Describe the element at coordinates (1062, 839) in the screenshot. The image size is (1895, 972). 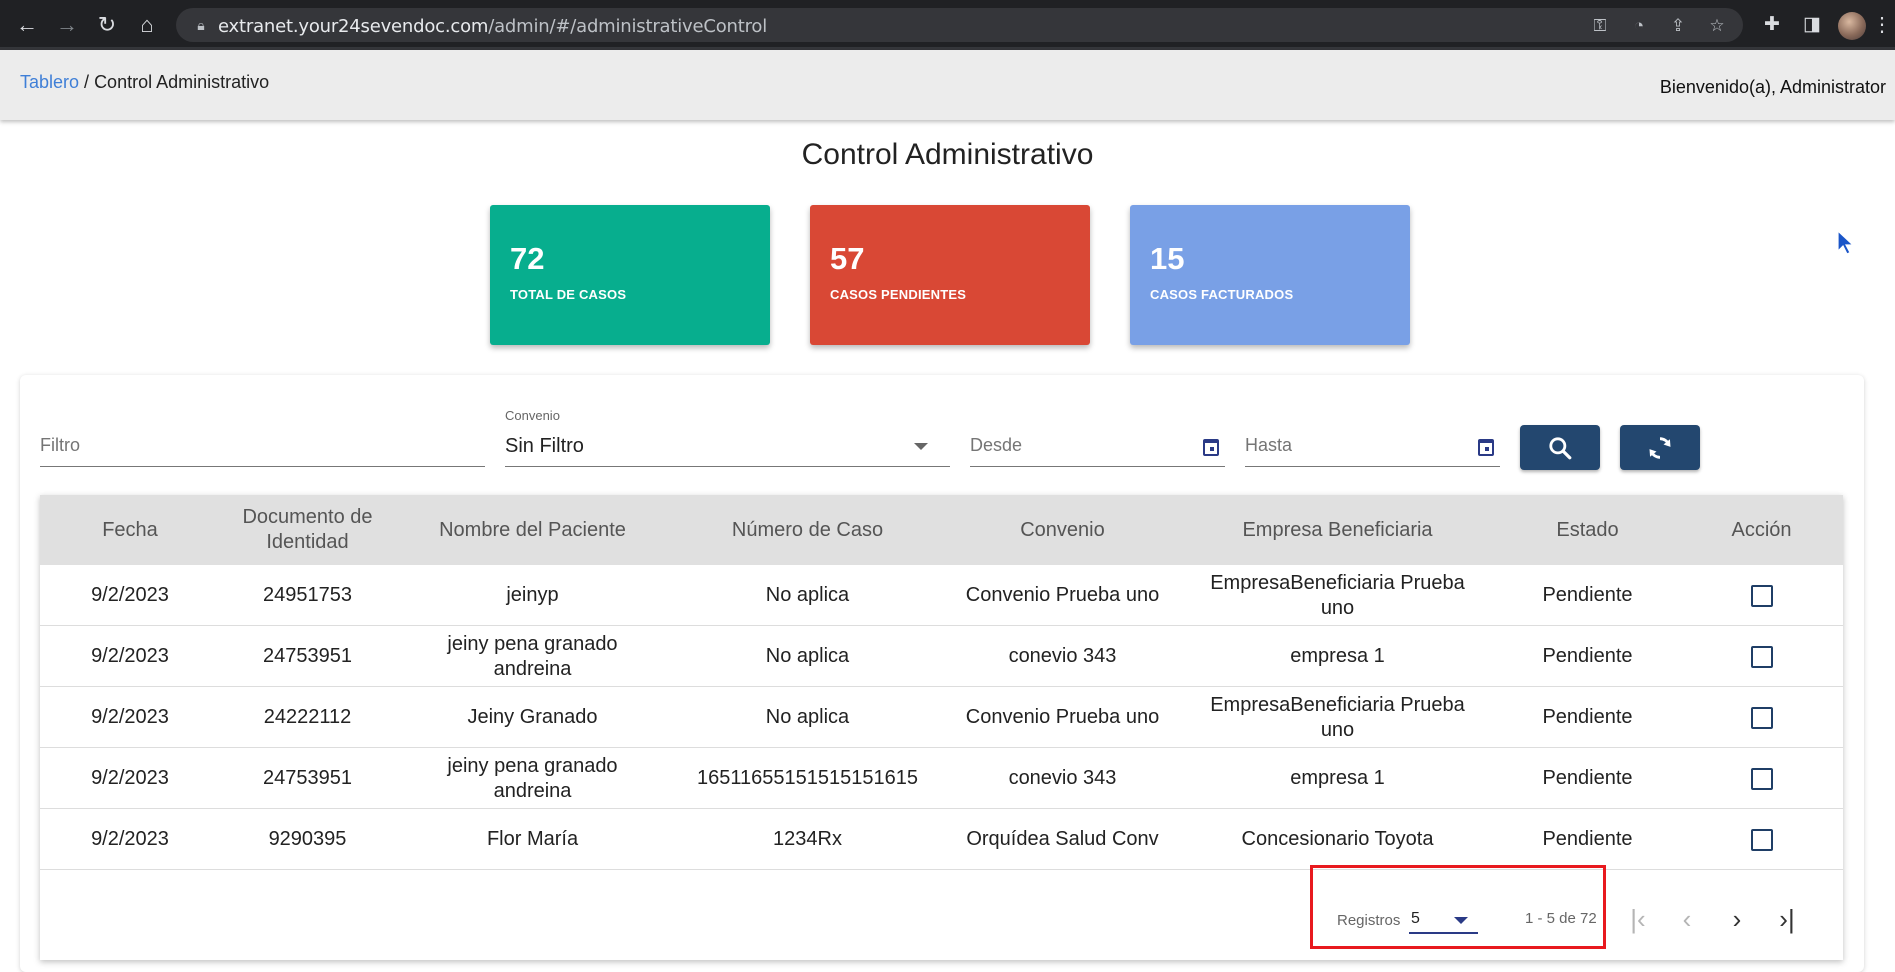
I see `table-cell: Orquídea Salud Conv` at that location.